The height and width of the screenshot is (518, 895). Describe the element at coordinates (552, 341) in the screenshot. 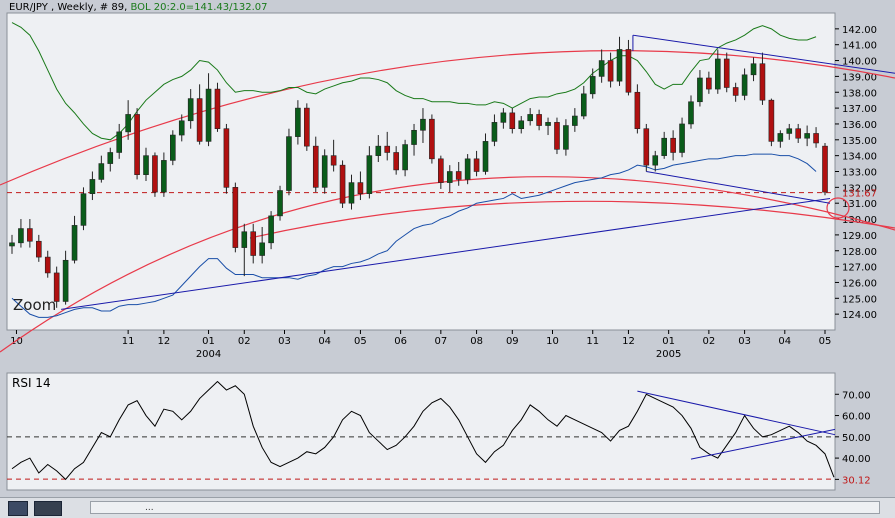

I see `date-tick-label: 10` at that location.